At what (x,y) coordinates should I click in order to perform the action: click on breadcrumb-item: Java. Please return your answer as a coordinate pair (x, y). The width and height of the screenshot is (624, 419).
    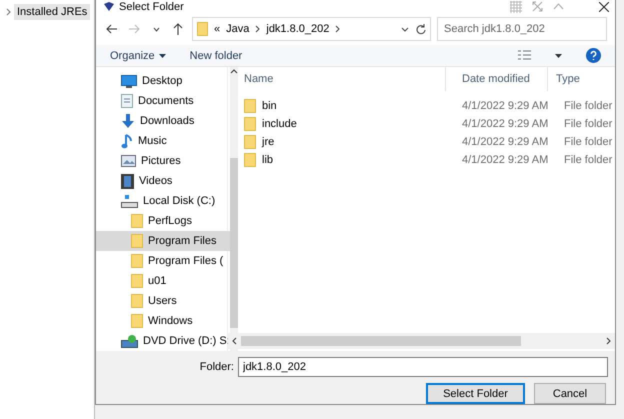
    Looking at the image, I should click on (238, 29).